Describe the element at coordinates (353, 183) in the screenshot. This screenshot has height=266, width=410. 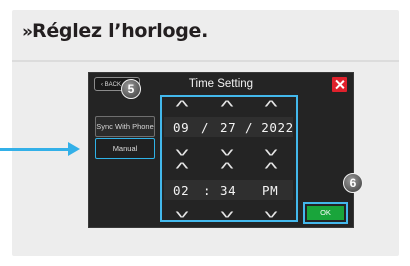
I see `step-badge-6: 6` at that location.